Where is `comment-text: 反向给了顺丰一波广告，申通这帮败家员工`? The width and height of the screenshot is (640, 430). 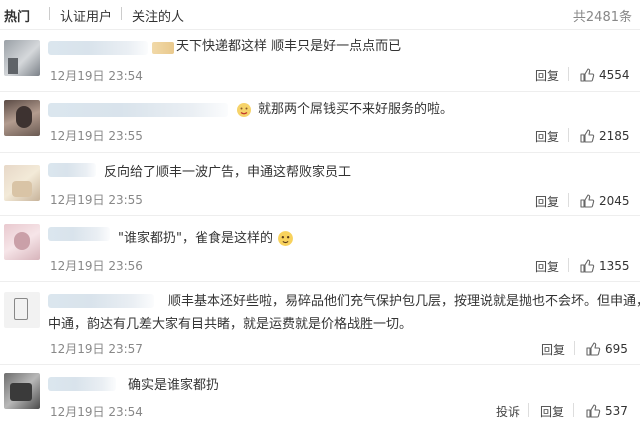 comment-text: 反向给了顺丰一波广告，申通这帮败家员工 is located at coordinates (228, 172).